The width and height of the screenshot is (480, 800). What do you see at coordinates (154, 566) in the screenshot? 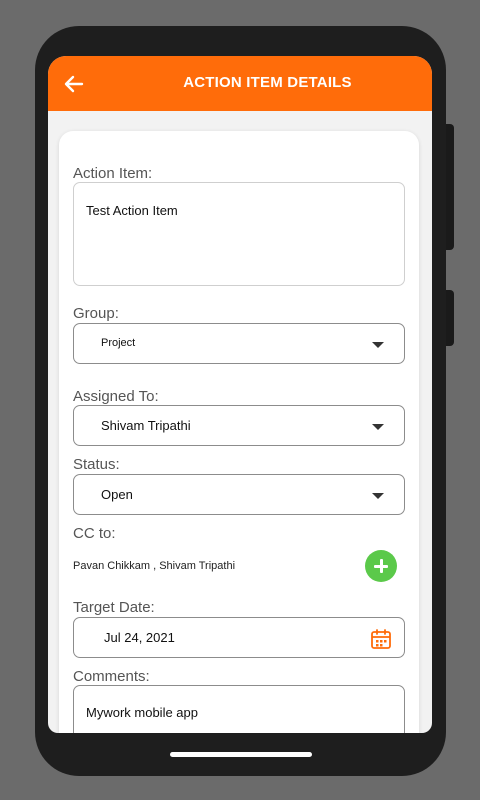
I see `cc-recipients: Pavan Chikkam , Shivam Tripathi` at bounding box center [154, 566].